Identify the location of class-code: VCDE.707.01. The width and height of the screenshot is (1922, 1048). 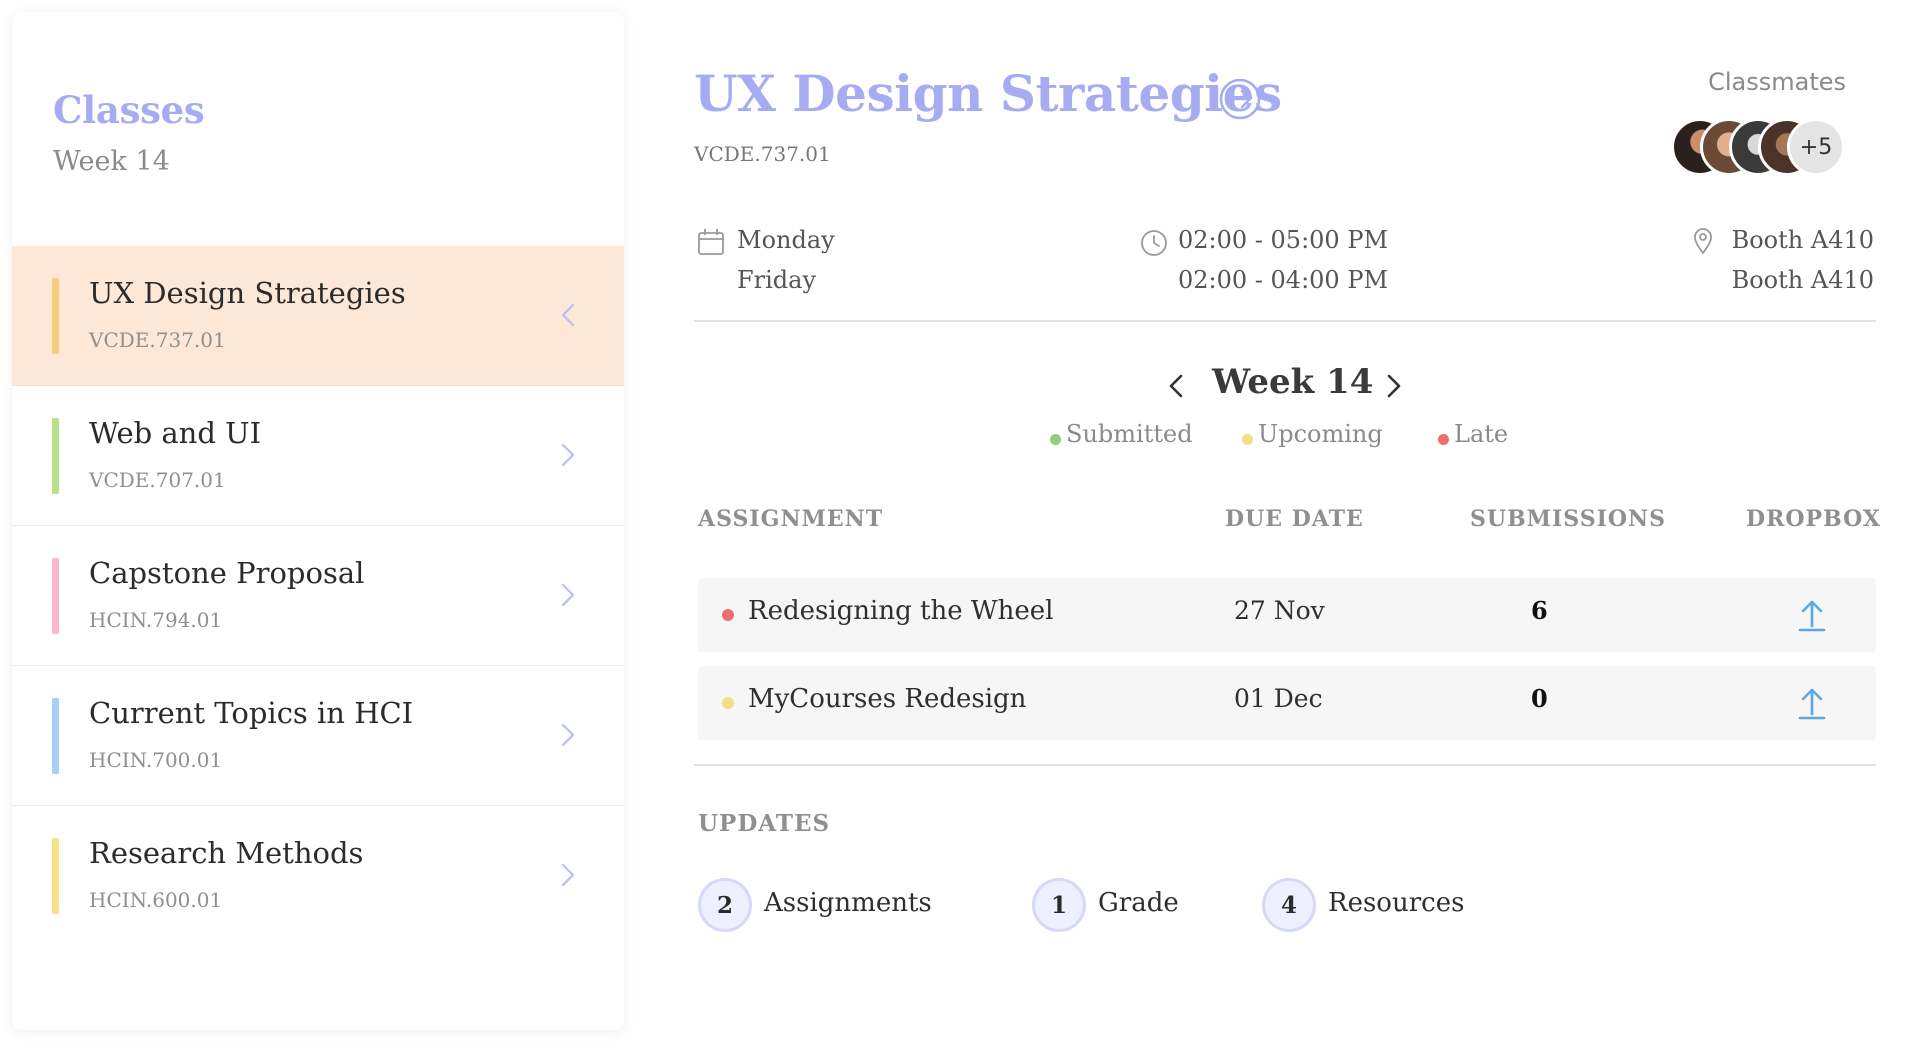
(157, 480).